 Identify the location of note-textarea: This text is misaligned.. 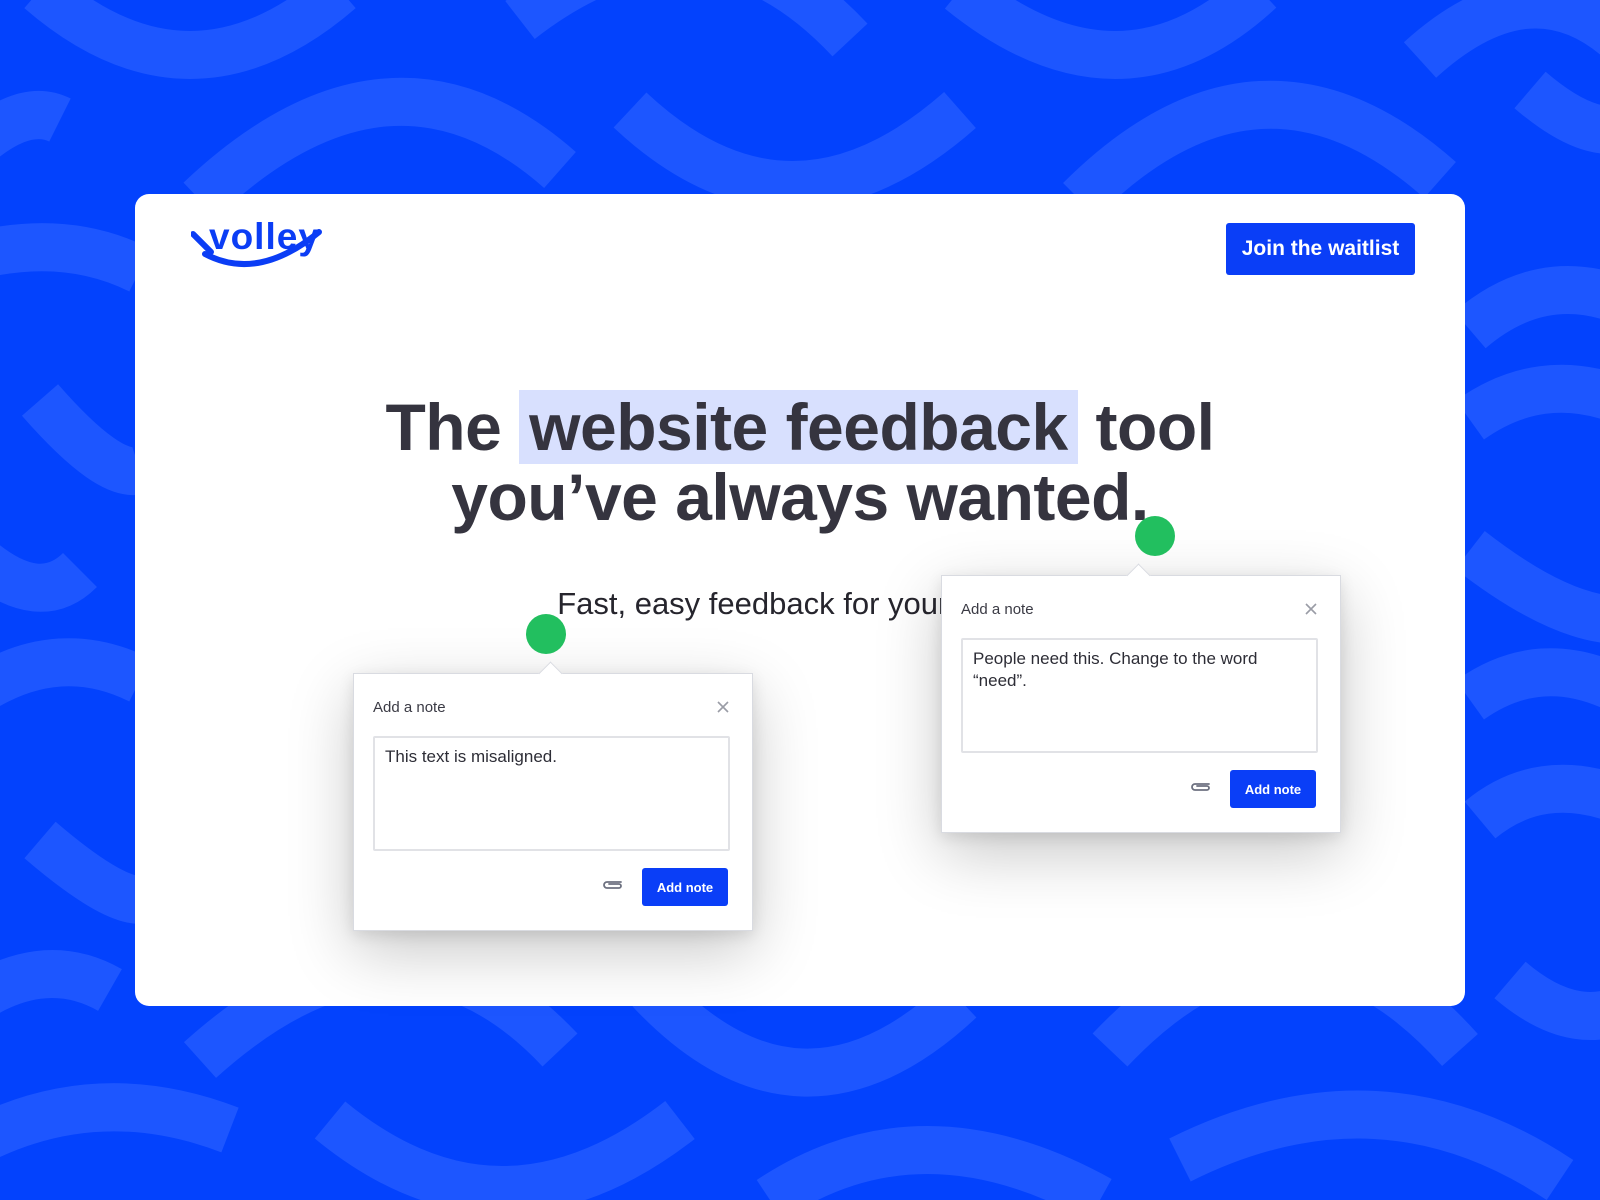
(551, 793).